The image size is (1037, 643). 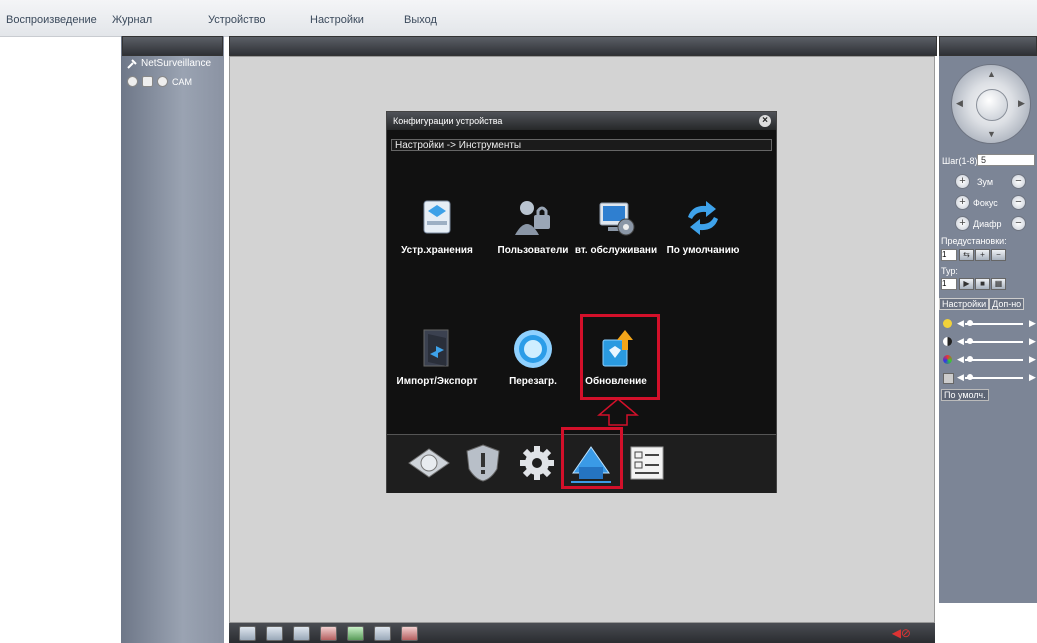 What do you see at coordinates (966, 284) in the screenshot?
I see `tour-play-icon: ▶` at bounding box center [966, 284].